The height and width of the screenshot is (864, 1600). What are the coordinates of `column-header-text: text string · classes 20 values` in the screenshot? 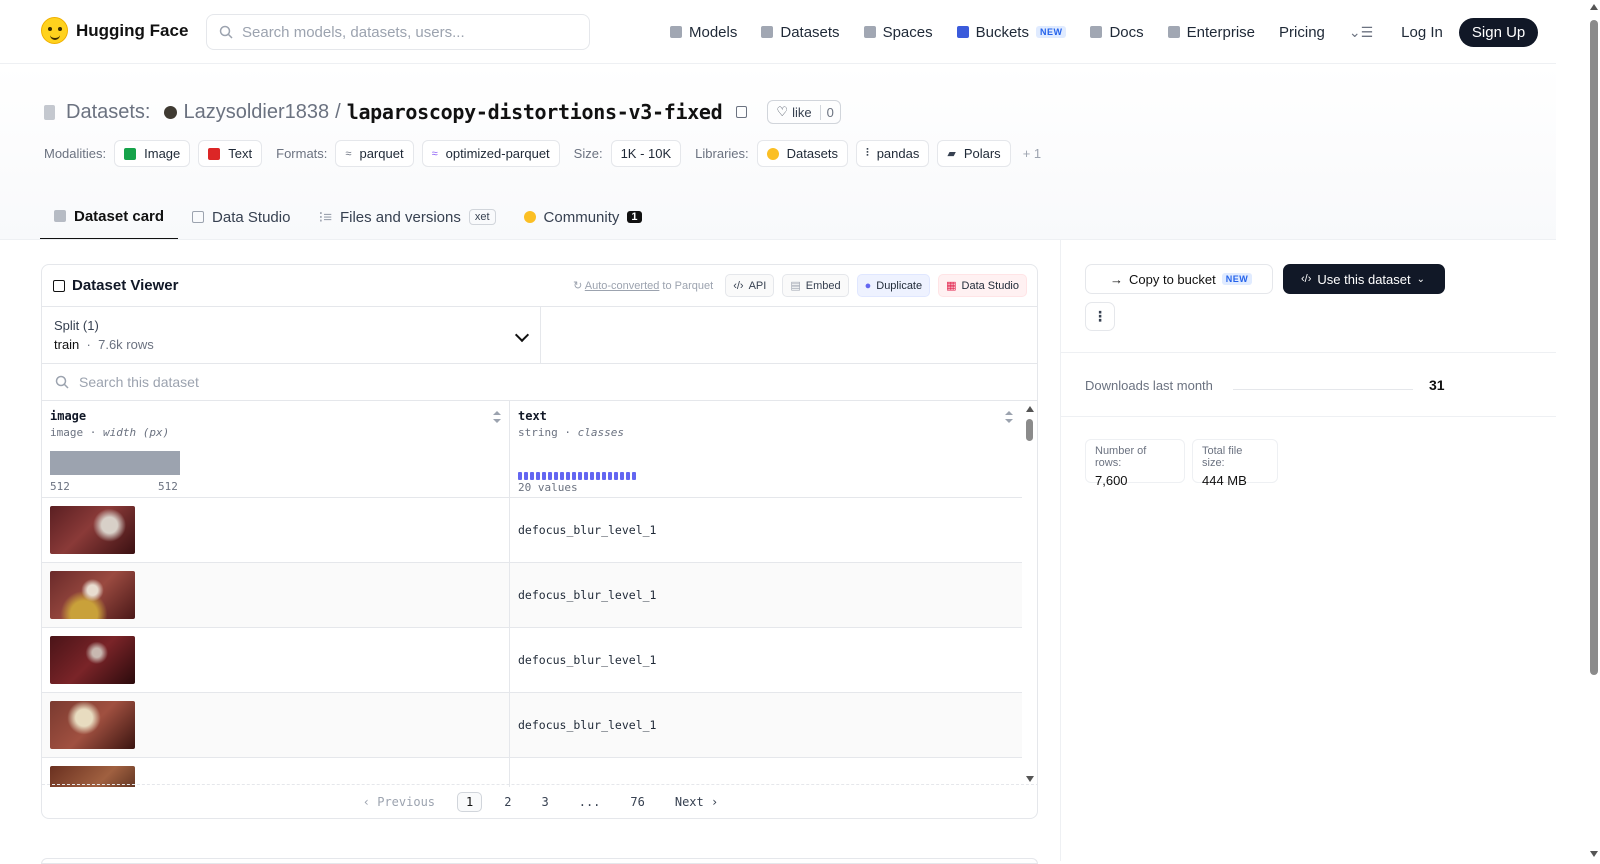 It's located at (765, 449).